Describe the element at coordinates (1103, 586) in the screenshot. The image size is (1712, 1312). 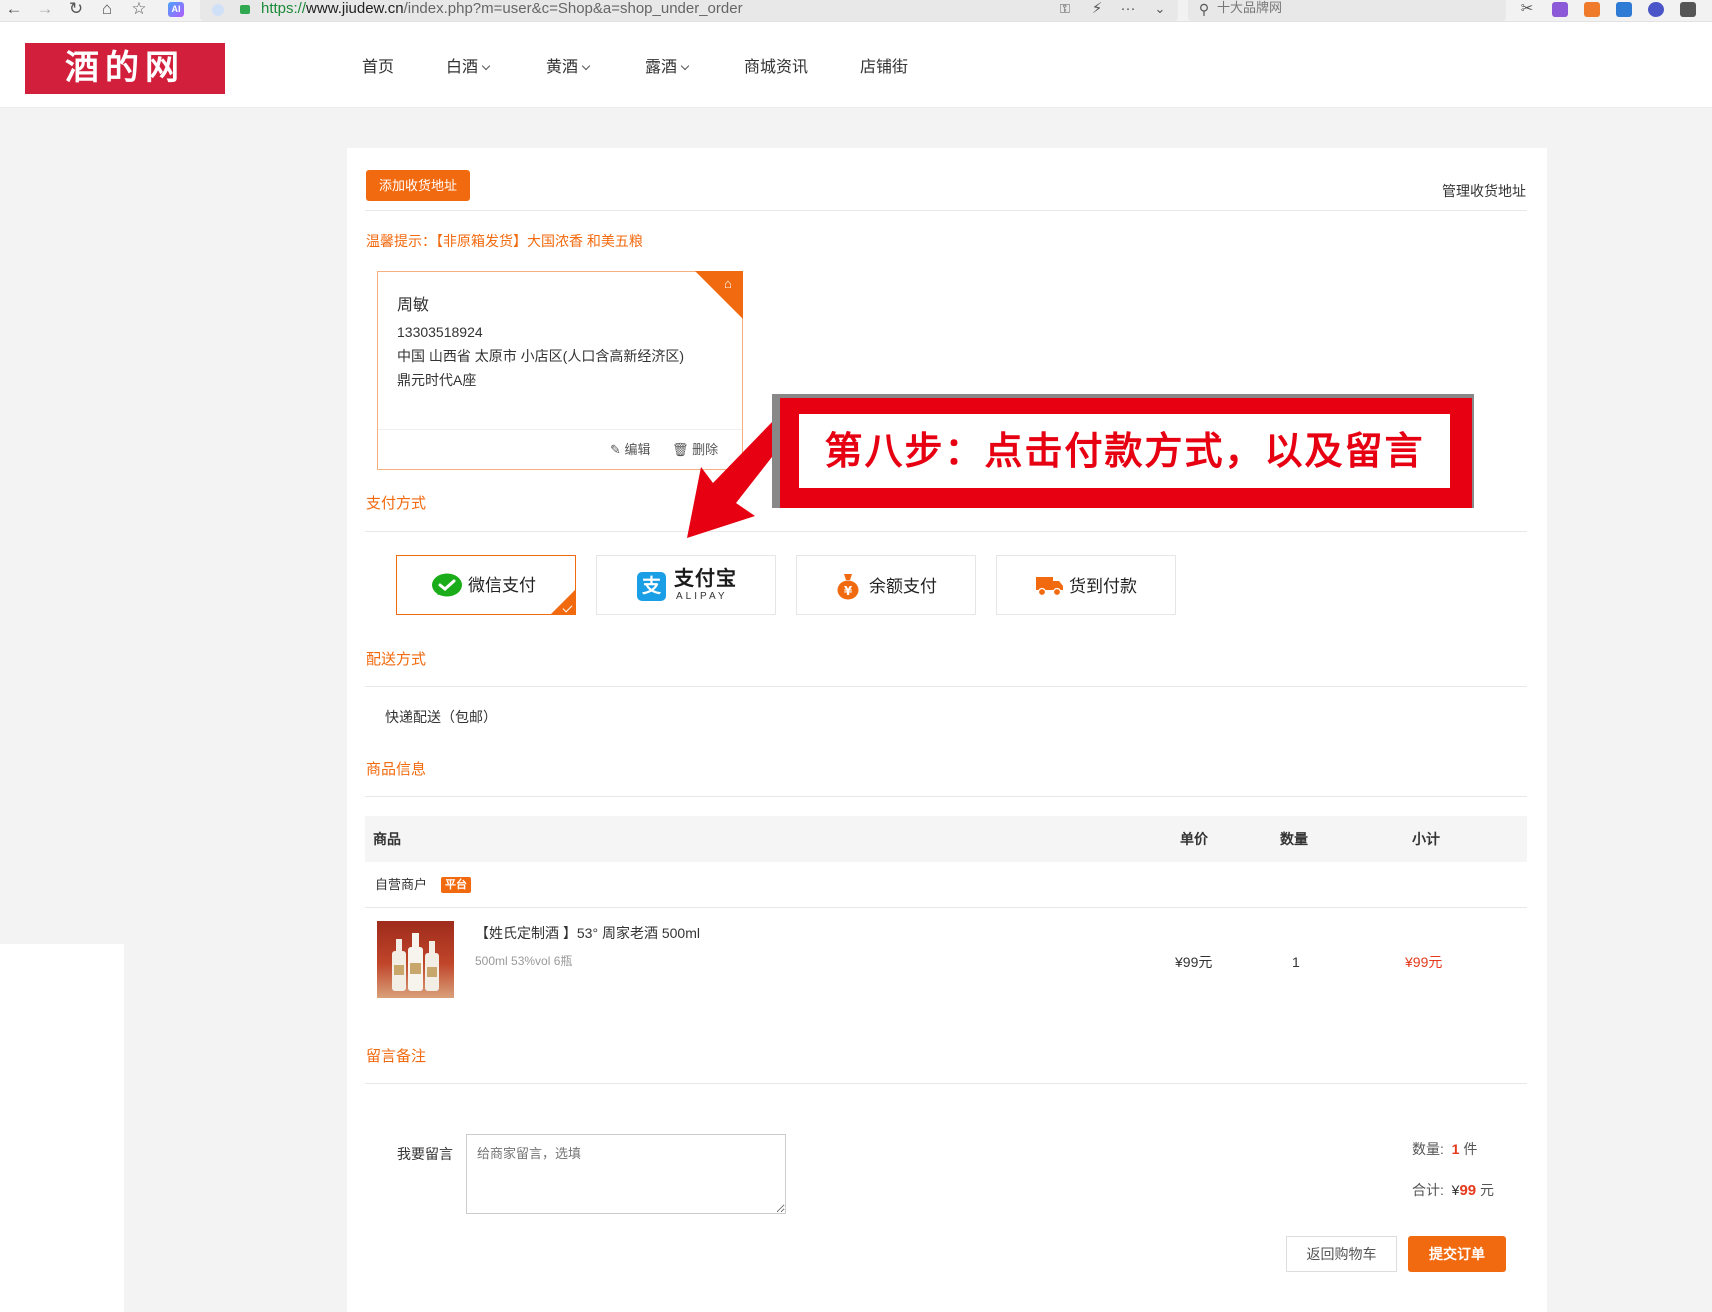
I see `pay-option-label: 货到付款` at that location.